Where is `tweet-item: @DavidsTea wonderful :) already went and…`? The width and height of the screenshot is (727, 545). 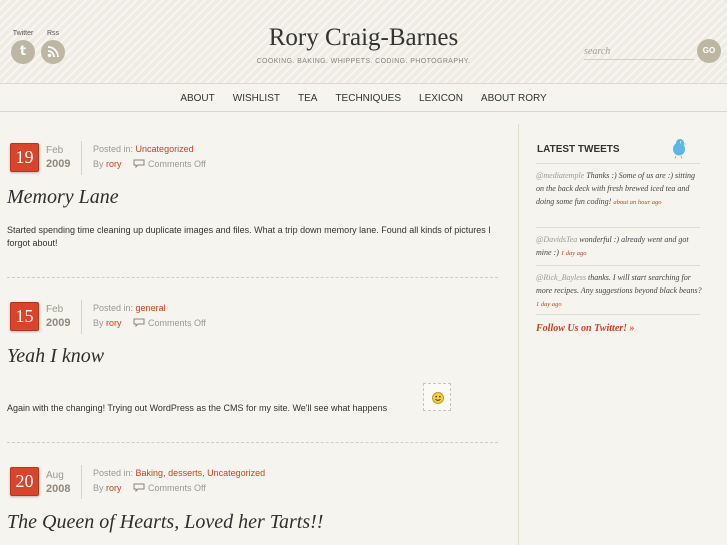
tweet-item: @DavidsTea wonderful :) already went and… is located at coordinates (619, 246).